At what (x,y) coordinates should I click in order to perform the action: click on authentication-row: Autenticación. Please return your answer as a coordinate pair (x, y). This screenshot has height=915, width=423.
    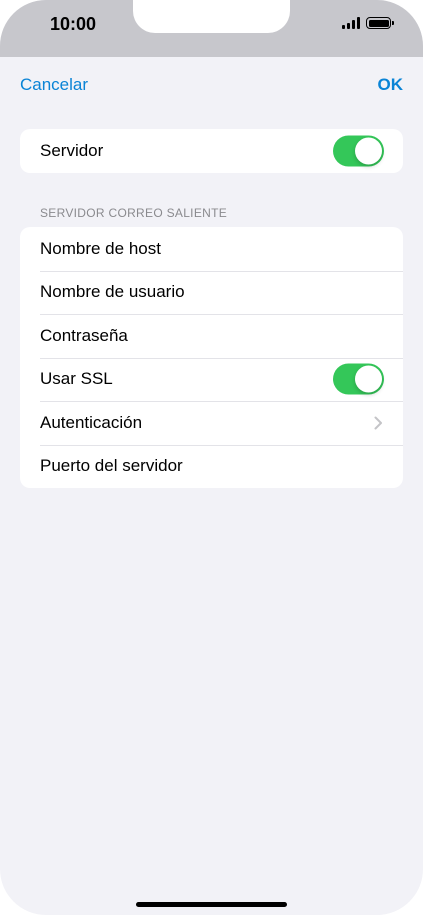
    Looking at the image, I should click on (211, 423).